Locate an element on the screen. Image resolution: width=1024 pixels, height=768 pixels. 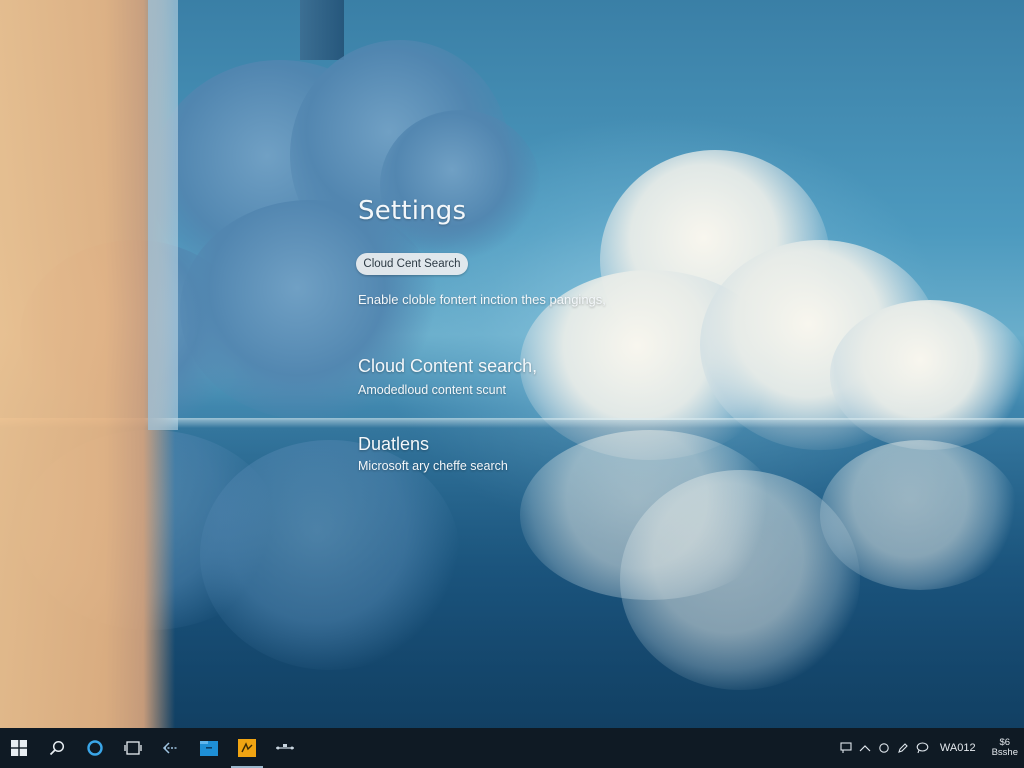
section-title-cloud-content-search: Cloud Content search, is located at coordinates (447, 366).